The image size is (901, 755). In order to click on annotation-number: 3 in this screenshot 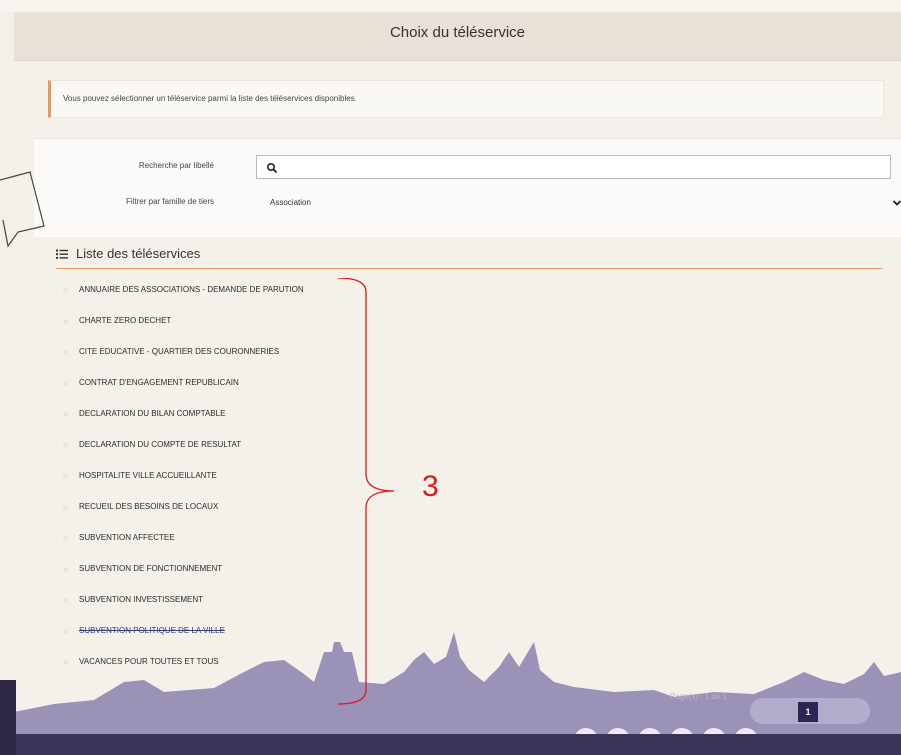, I will do `click(430, 486)`.